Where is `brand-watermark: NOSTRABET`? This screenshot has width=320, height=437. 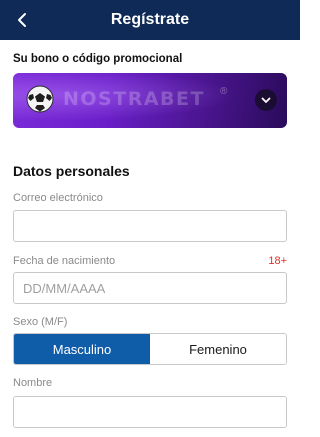 brand-watermark: NOSTRABET is located at coordinates (134, 99).